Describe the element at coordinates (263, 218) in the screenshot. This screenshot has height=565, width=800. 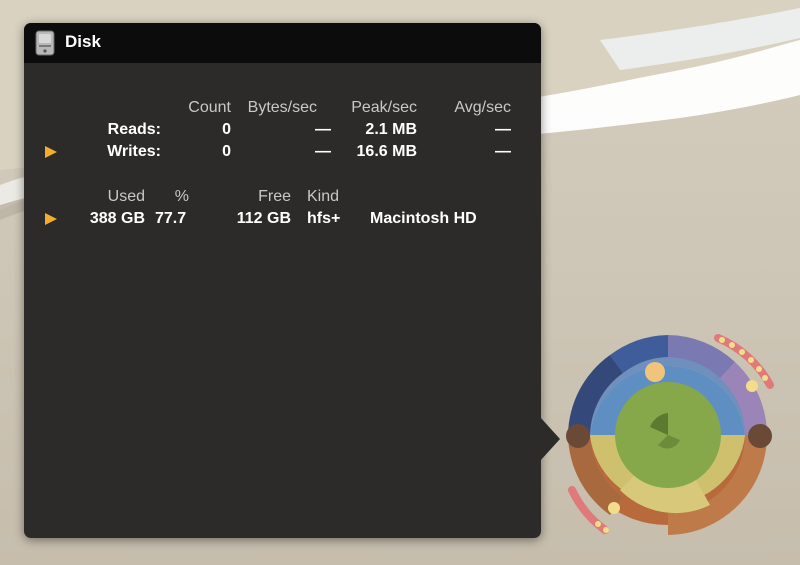
I see `volume-free: 112 GB` at that location.